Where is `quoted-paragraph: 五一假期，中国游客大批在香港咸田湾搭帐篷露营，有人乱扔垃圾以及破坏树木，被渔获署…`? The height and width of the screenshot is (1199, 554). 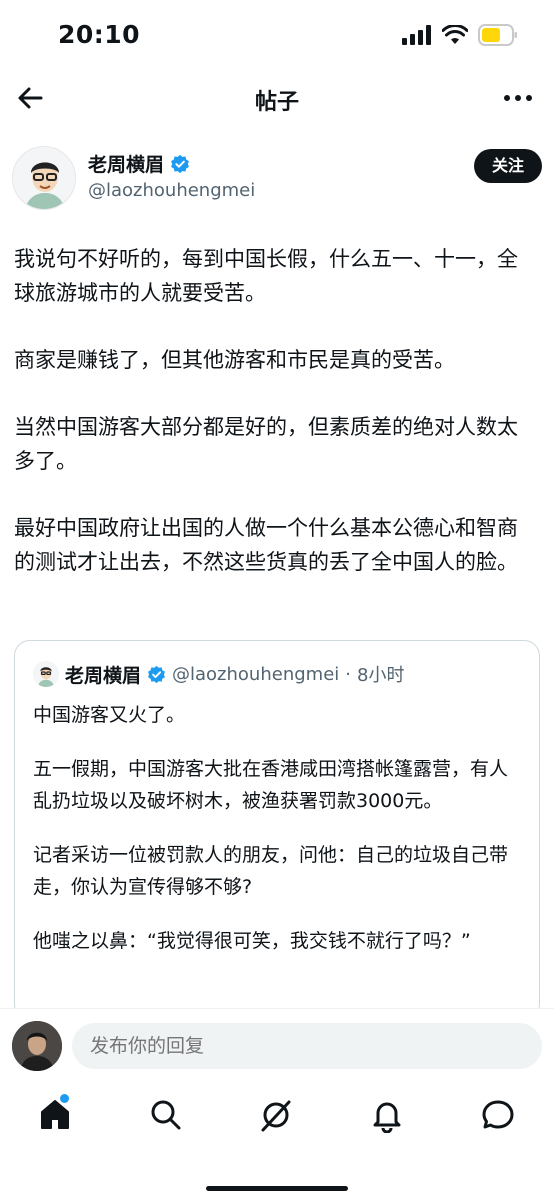 quoted-paragraph: 五一假期，中国游客大批在香港咸田湾搭帐篷露营，有人乱扔垃圾以及破坏树木，被渔获署… is located at coordinates (271, 785).